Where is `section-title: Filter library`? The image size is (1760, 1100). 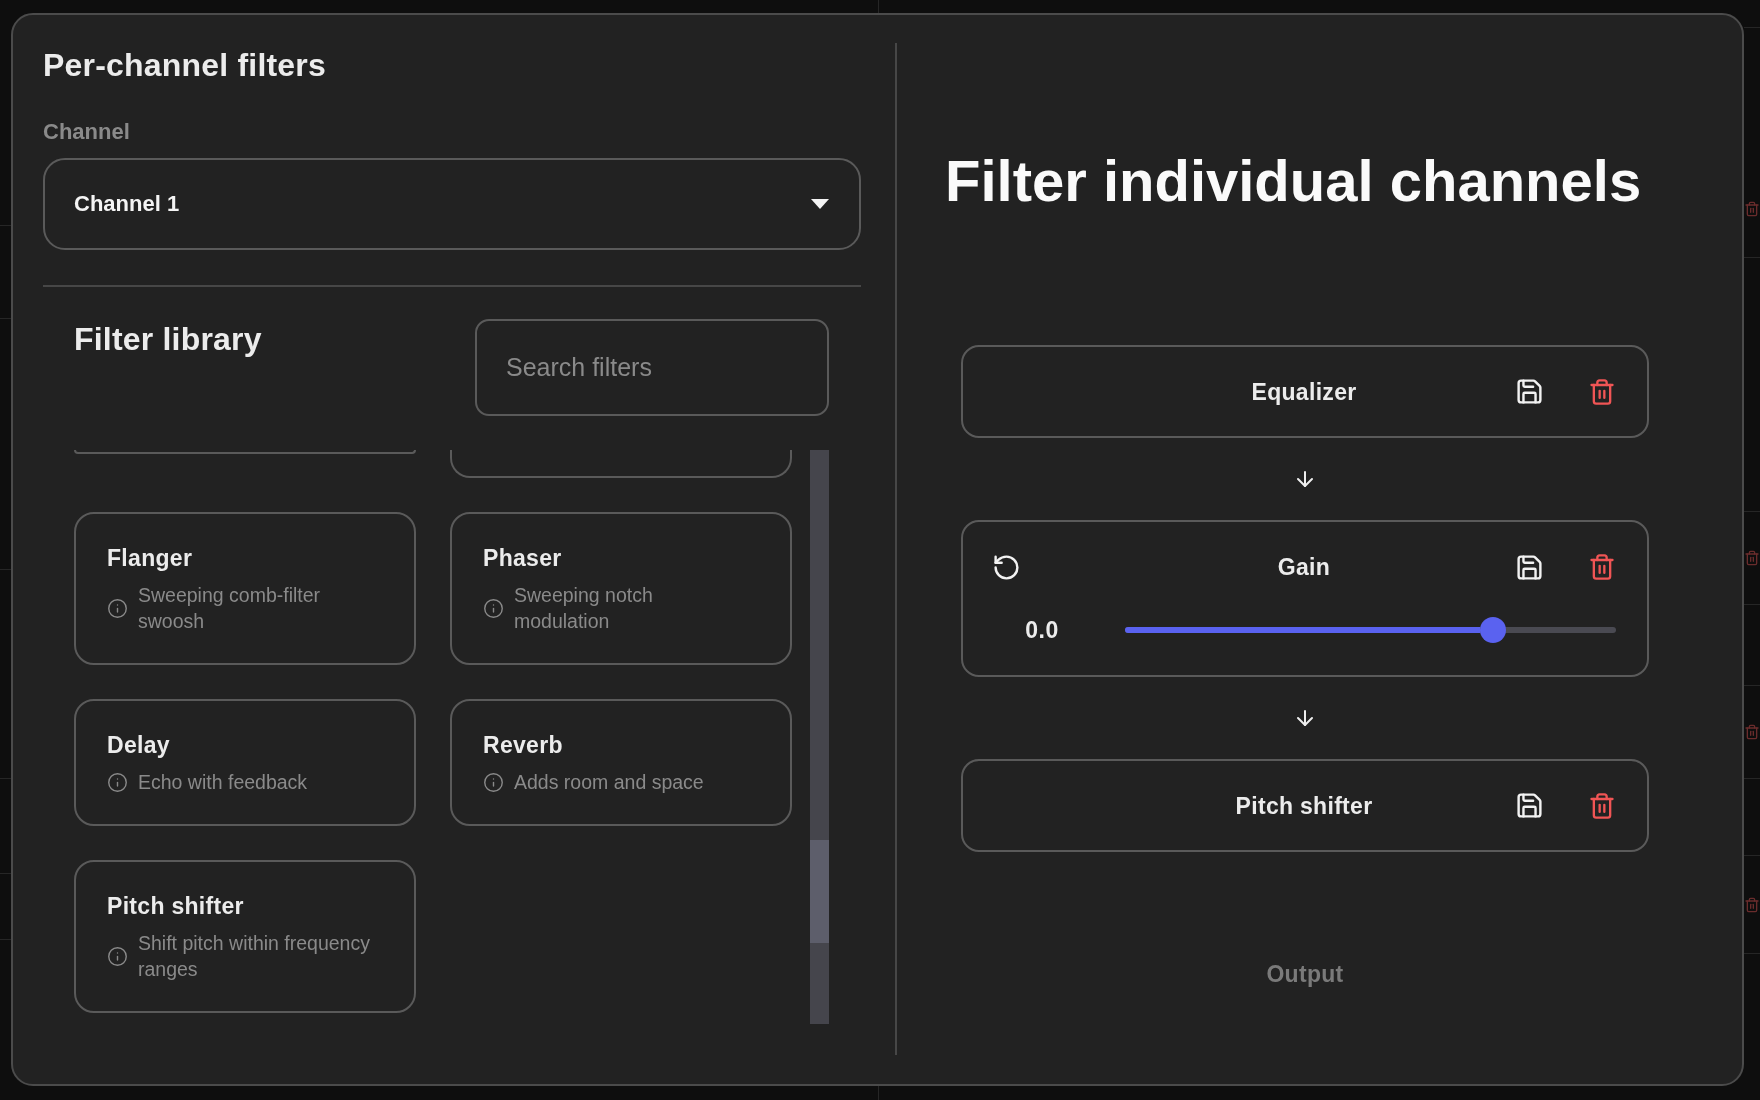
section-title: Filter library is located at coordinates (168, 339).